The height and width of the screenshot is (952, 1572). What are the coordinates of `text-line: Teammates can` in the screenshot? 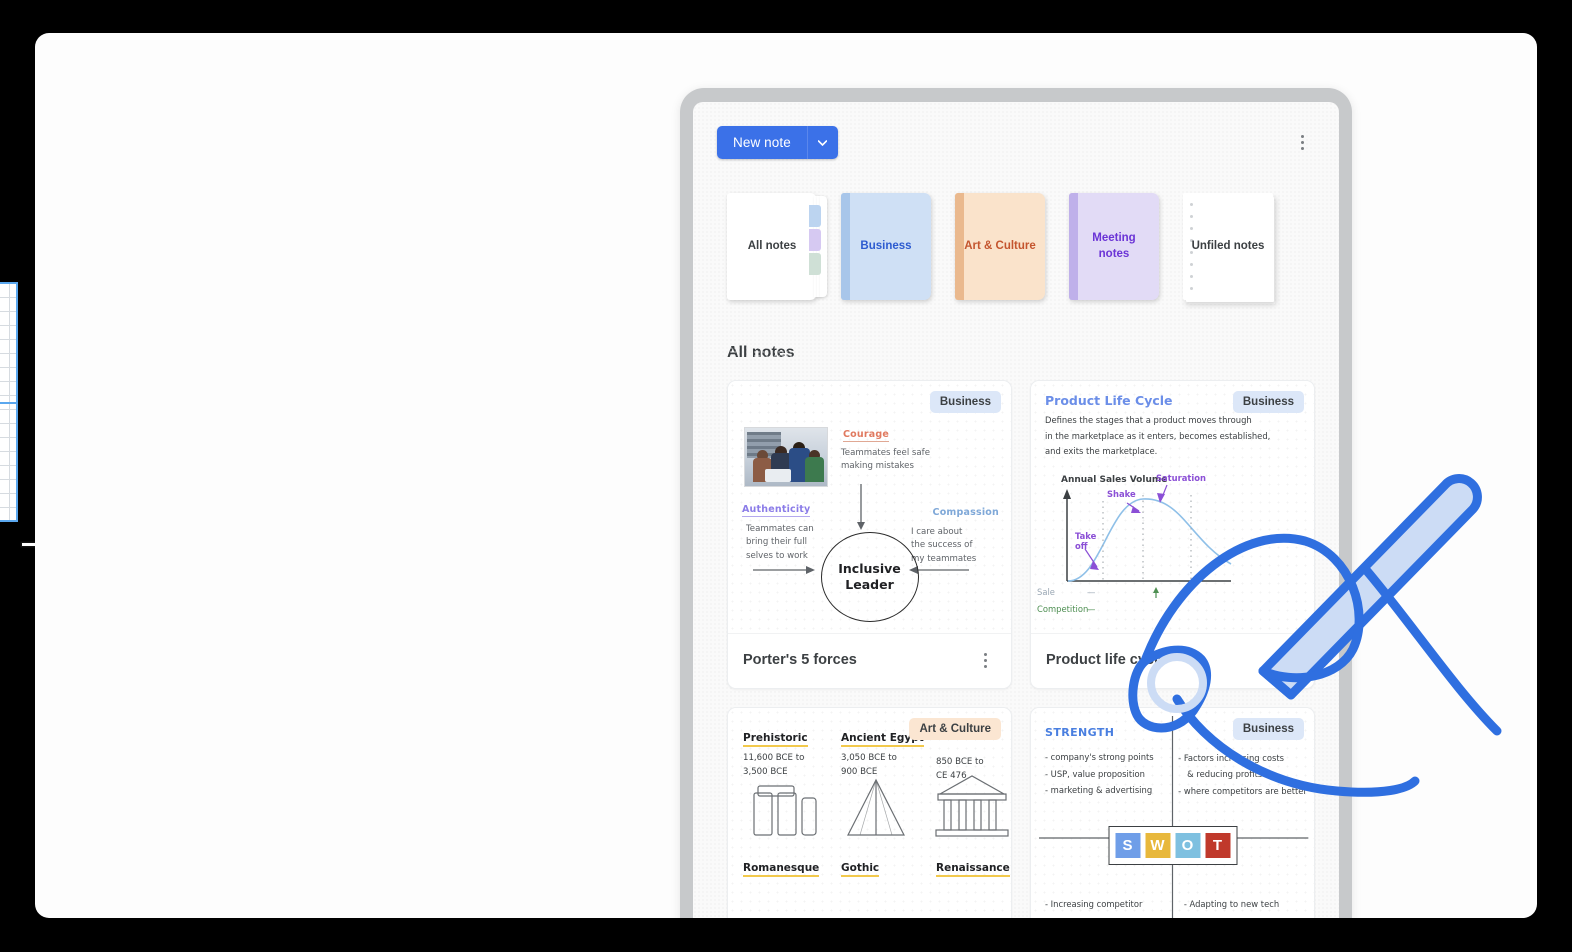 It's located at (780, 529).